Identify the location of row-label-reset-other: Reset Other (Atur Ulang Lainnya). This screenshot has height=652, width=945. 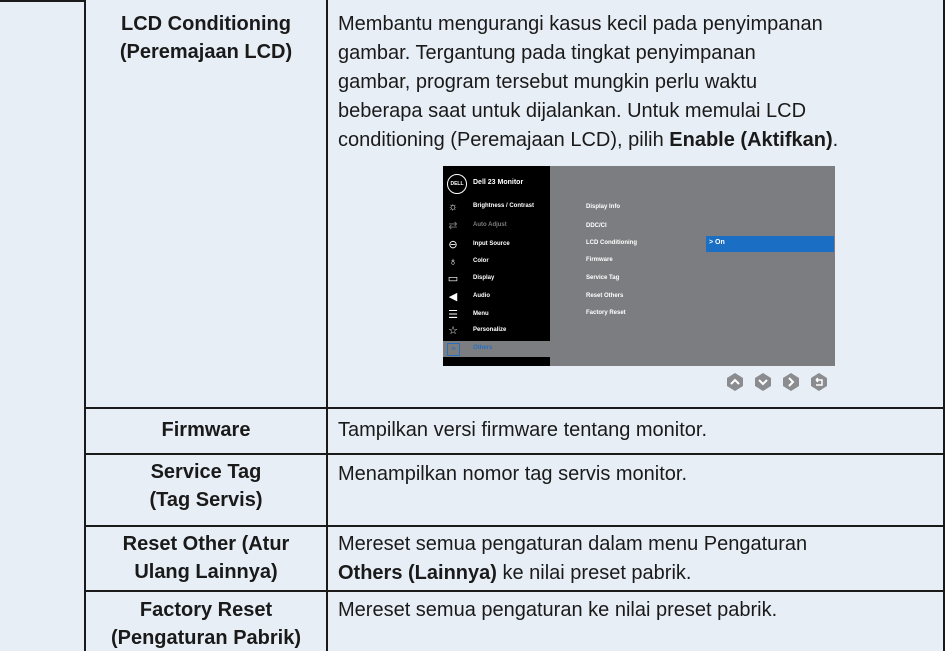
(206, 558).